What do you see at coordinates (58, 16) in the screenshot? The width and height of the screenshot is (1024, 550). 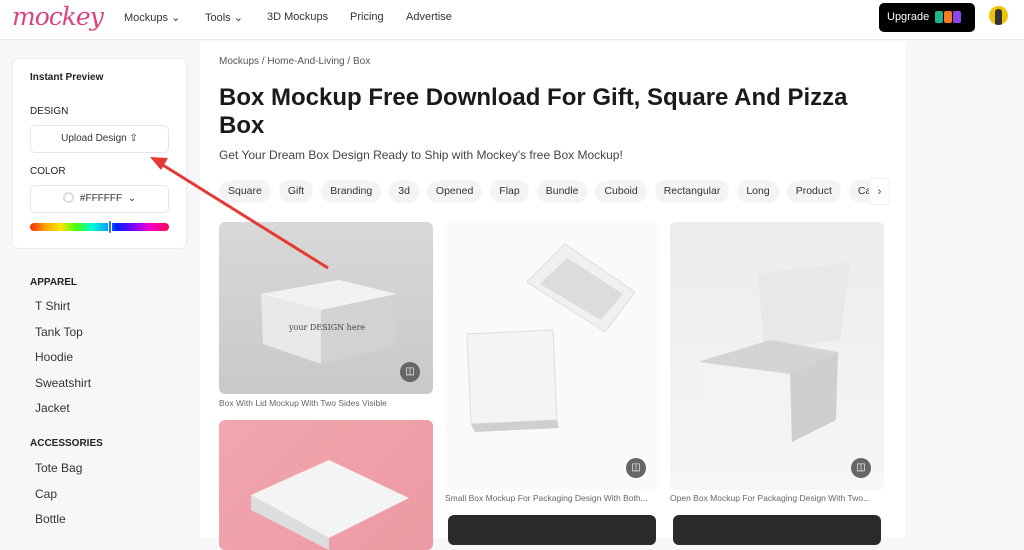 I see `mockey-logo: mockey` at bounding box center [58, 16].